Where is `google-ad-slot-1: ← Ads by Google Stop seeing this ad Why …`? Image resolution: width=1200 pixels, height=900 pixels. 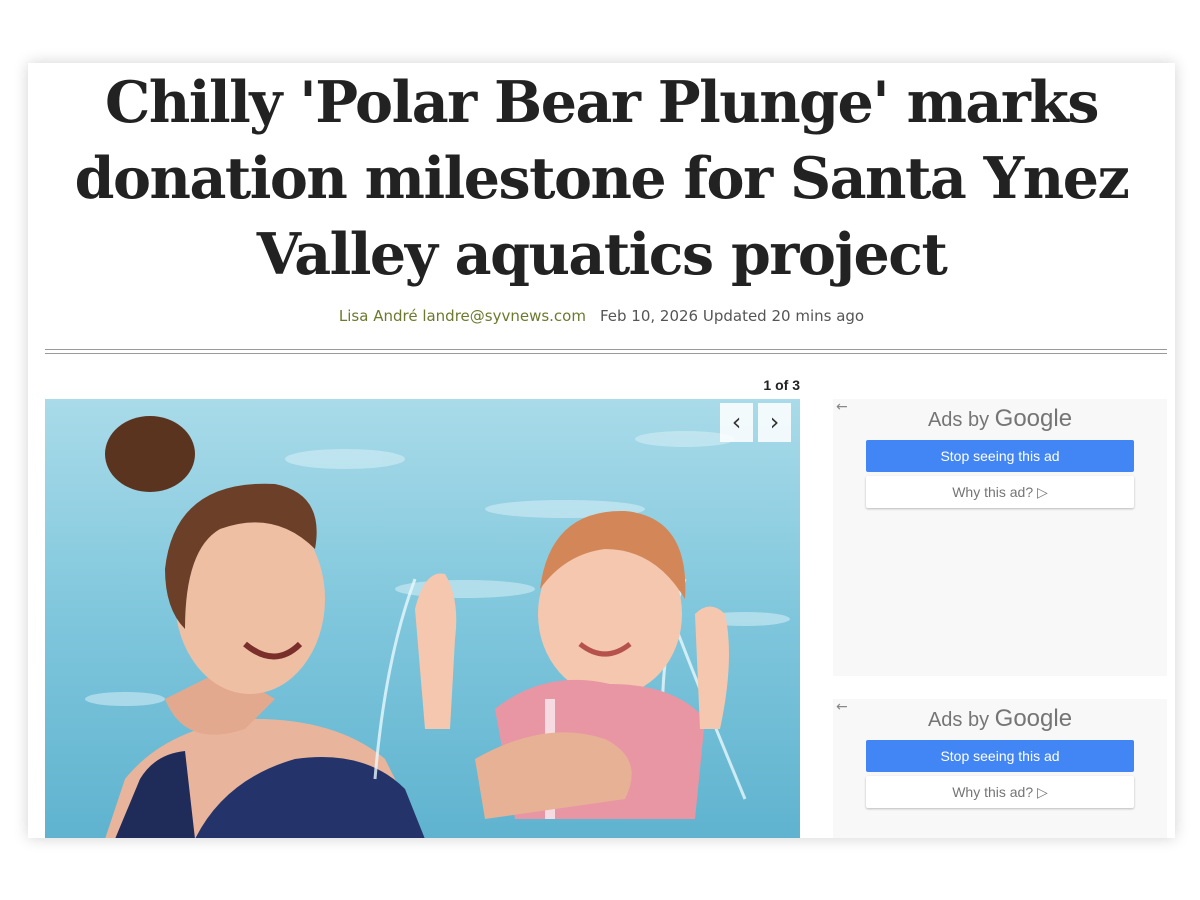 google-ad-slot-1: ← Ads by Google Stop seeing this ad Why … is located at coordinates (1000, 537).